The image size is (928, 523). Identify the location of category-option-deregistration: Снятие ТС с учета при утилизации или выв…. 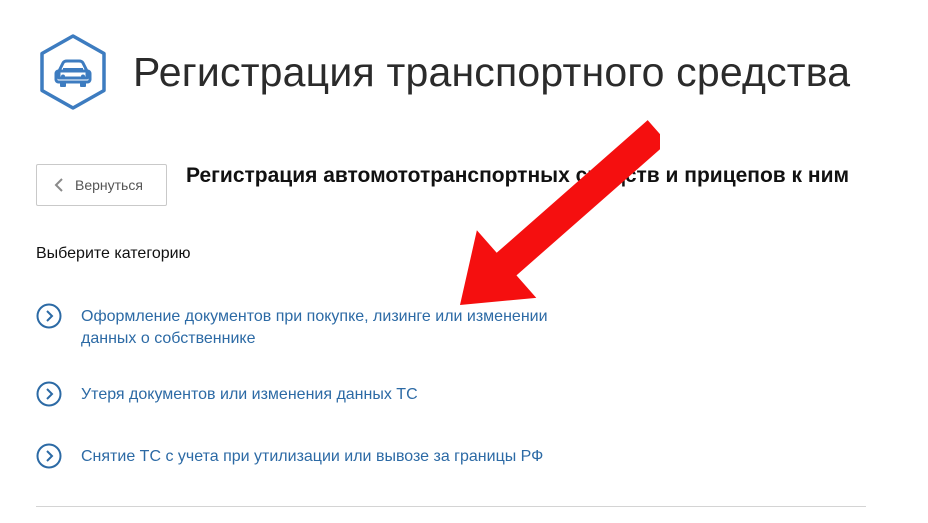
(318, 456).